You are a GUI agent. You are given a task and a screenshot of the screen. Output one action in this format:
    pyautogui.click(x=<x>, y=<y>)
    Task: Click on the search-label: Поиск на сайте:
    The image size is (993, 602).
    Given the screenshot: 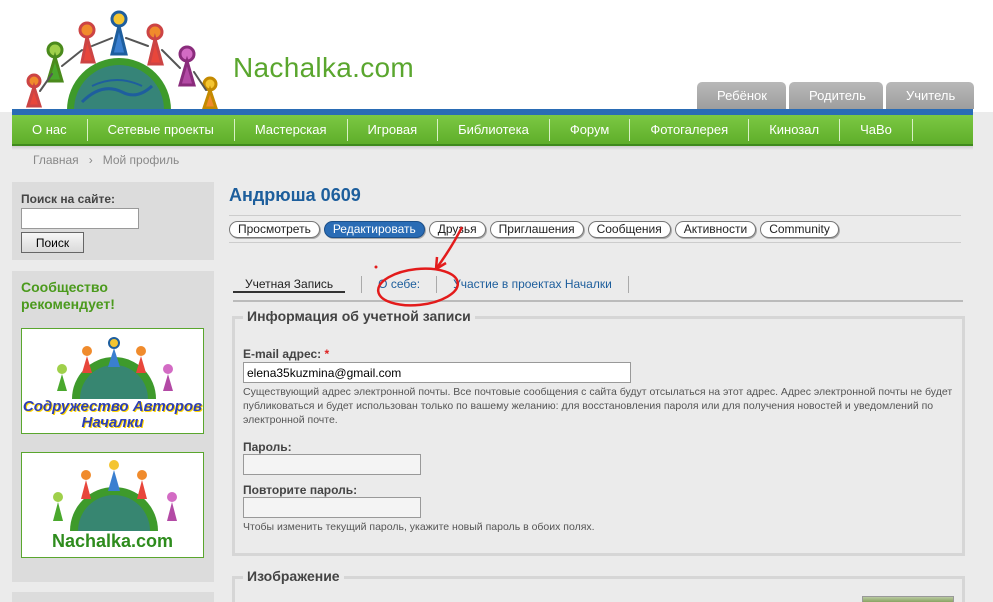 What is the action you would take?
    pyautogui.click(x=68, y=199)
    